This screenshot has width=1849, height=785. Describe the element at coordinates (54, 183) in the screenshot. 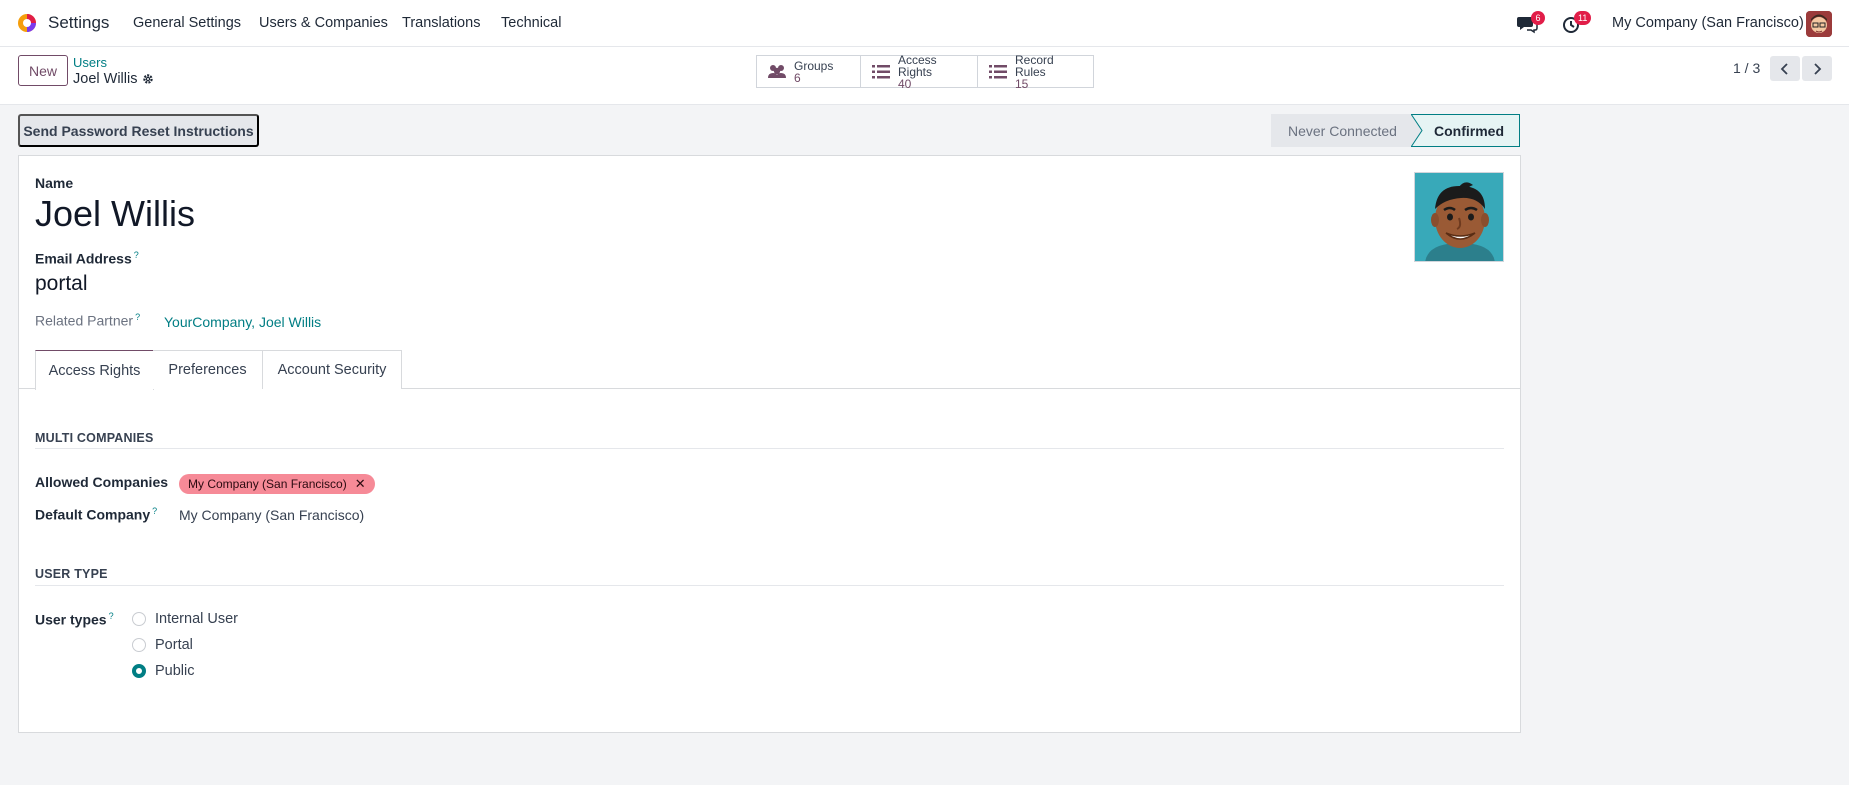

I see `name-label: Name` at that location.